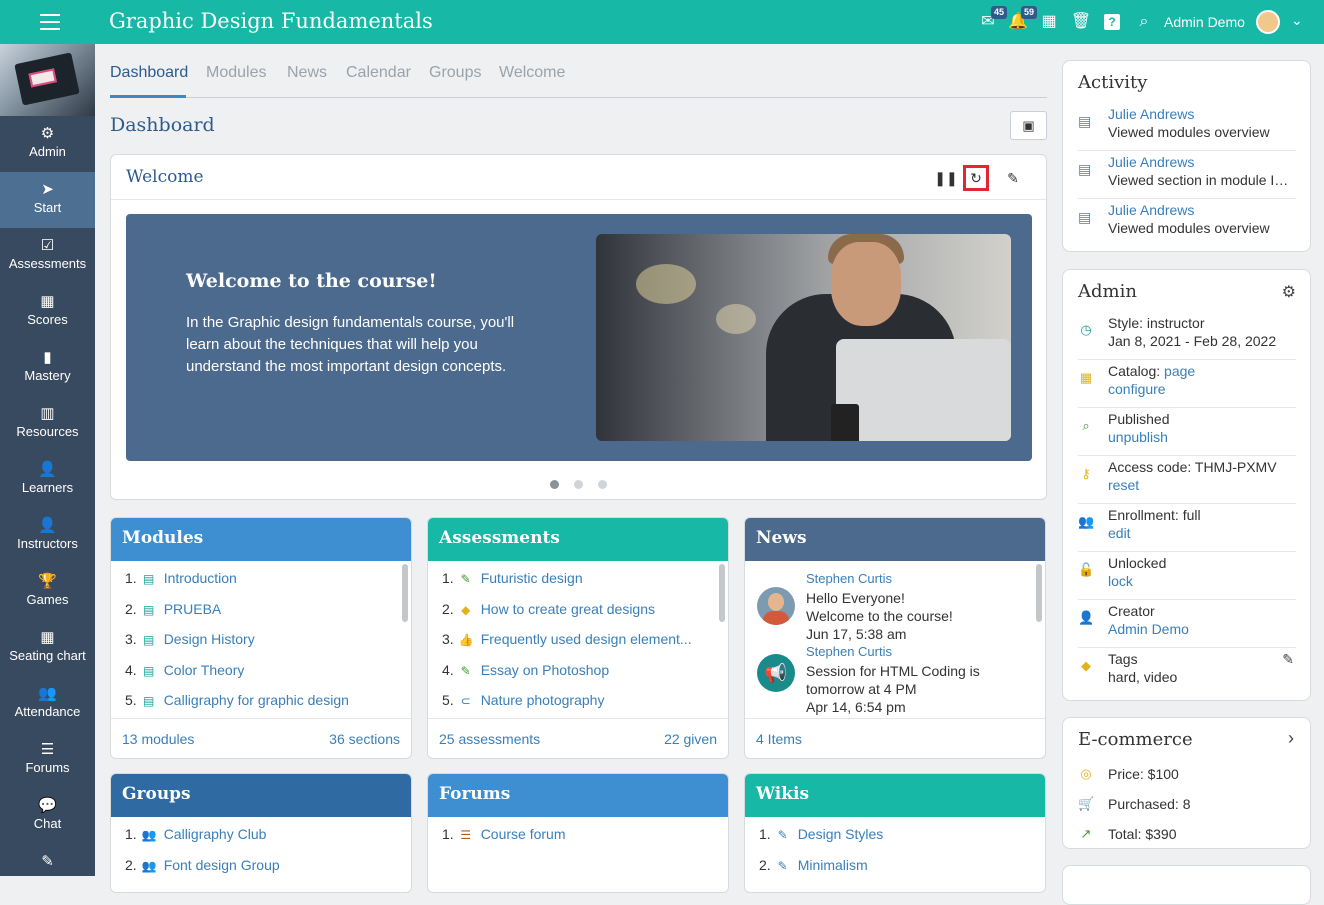 This screenshot has height=905, width=1324. I want to click on course-thumbnail, so click(47, 80).